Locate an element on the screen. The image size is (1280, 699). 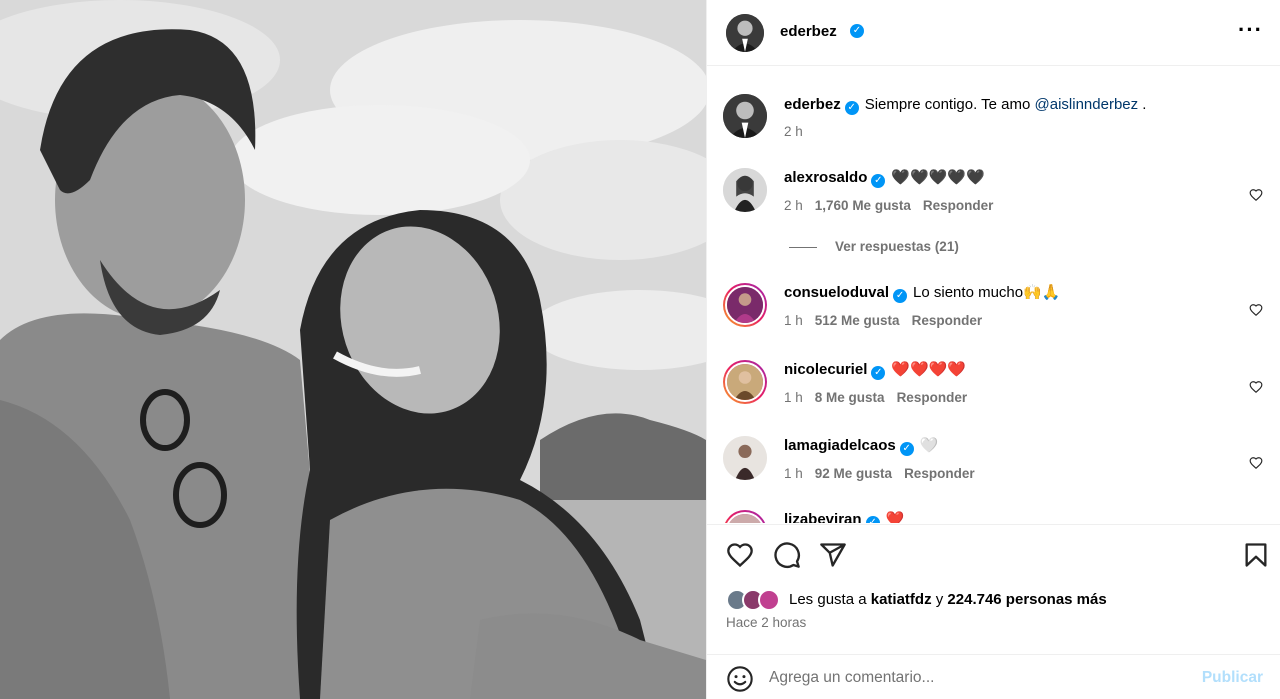
comment-username: nicolecuriel is located at coordinates (825, 369).